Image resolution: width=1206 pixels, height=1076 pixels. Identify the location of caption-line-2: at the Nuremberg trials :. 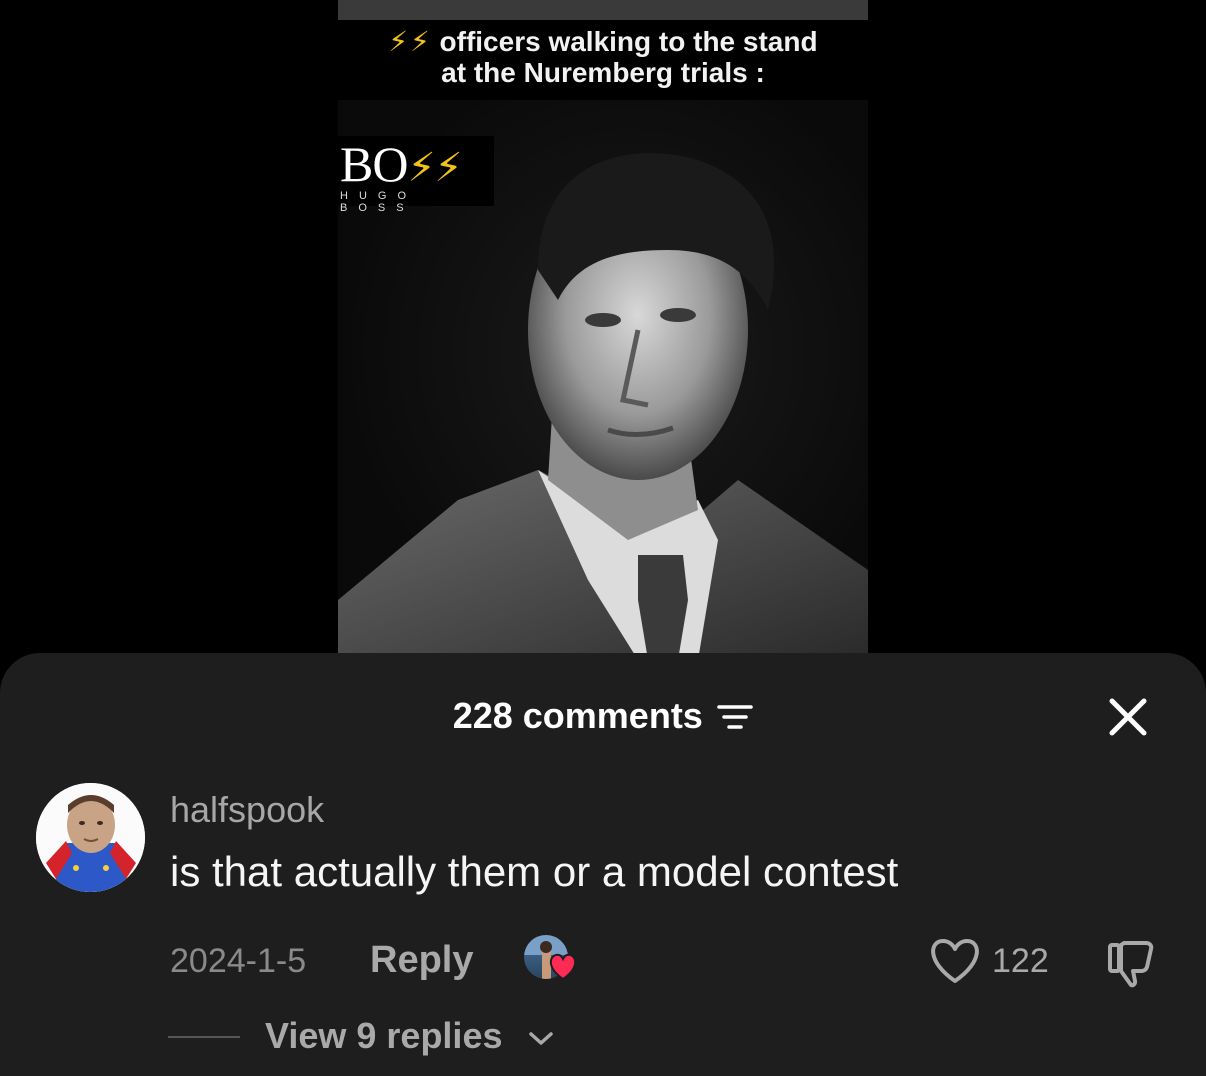
(603, 72).